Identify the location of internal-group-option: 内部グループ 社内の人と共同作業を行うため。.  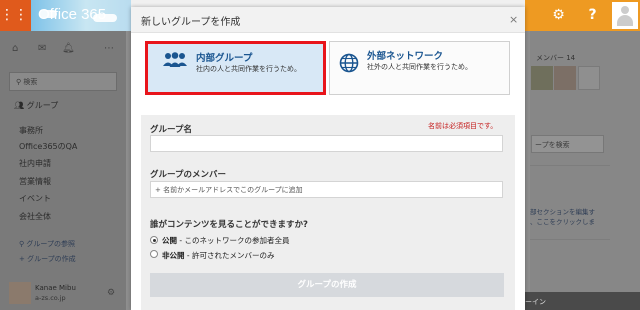
(235, 68).